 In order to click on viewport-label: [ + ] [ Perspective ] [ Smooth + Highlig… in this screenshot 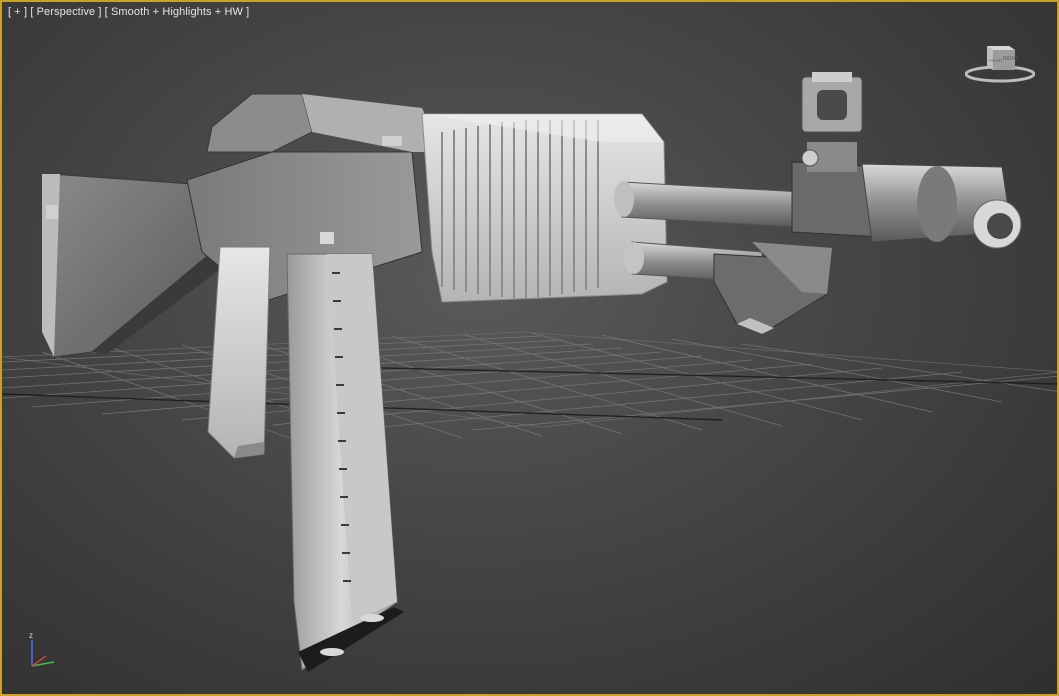, I will do `click(128, 12)`.